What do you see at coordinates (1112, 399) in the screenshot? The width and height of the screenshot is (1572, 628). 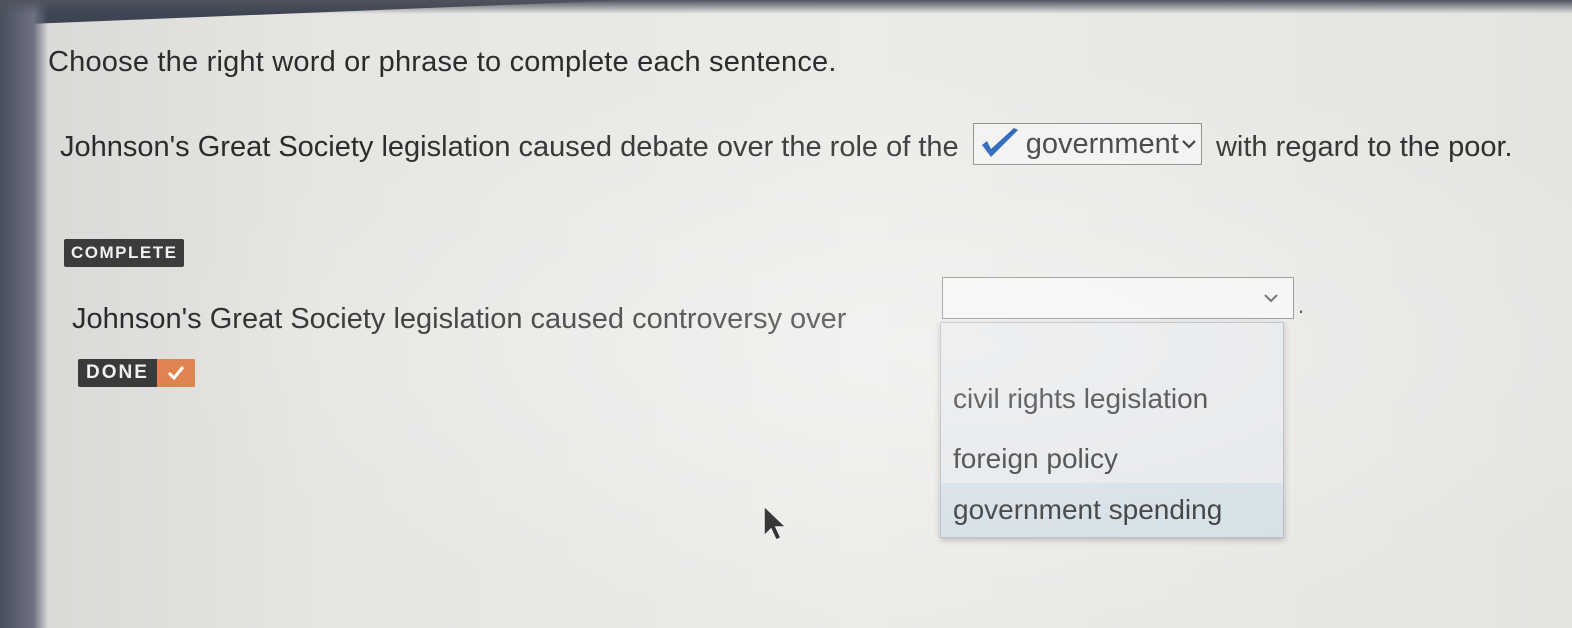 I see `dropdown-option: civil rights legislation` at bounding box center [1112, 399].